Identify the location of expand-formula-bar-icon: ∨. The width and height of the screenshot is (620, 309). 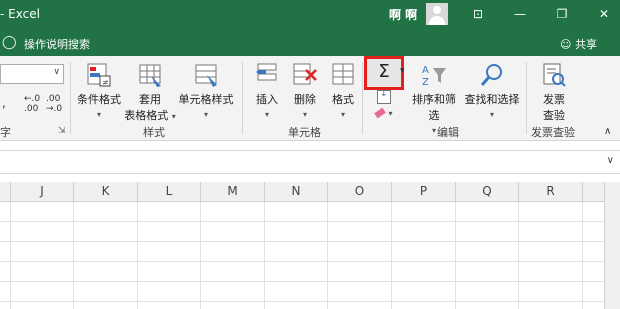
(610, 160).